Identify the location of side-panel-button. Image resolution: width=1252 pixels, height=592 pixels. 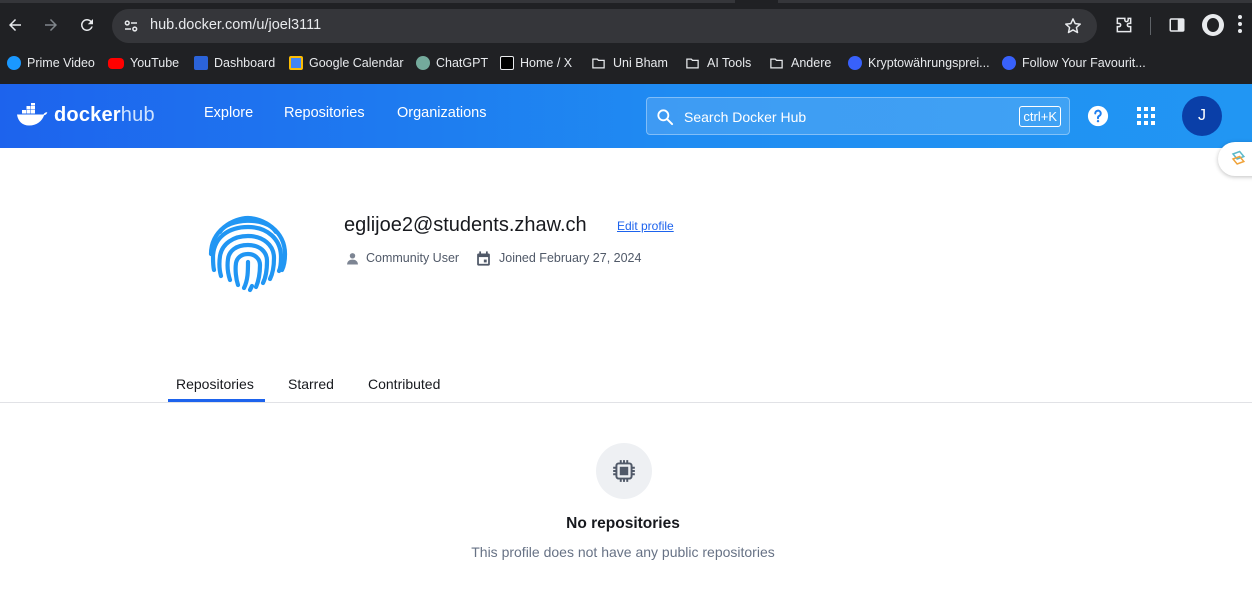
(1177, 25).